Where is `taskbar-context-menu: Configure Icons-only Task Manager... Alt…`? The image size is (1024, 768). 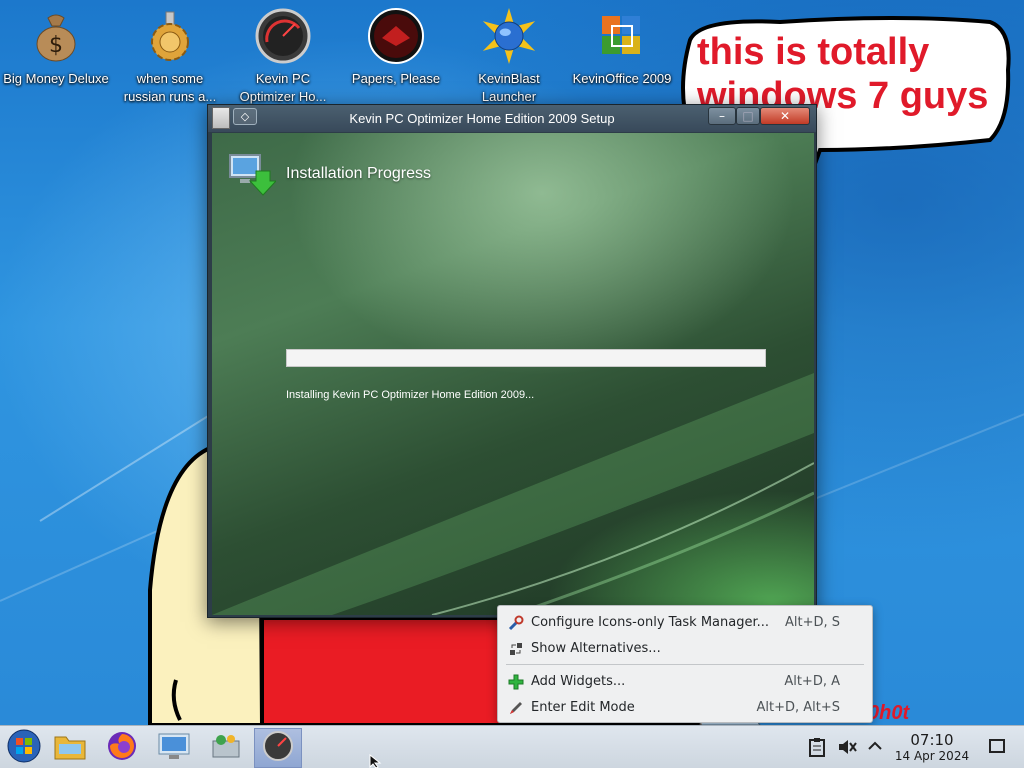 taskbar-context-menu: Configure Icons-only Task Manager... Alt… is located at coordinates (685, 664).